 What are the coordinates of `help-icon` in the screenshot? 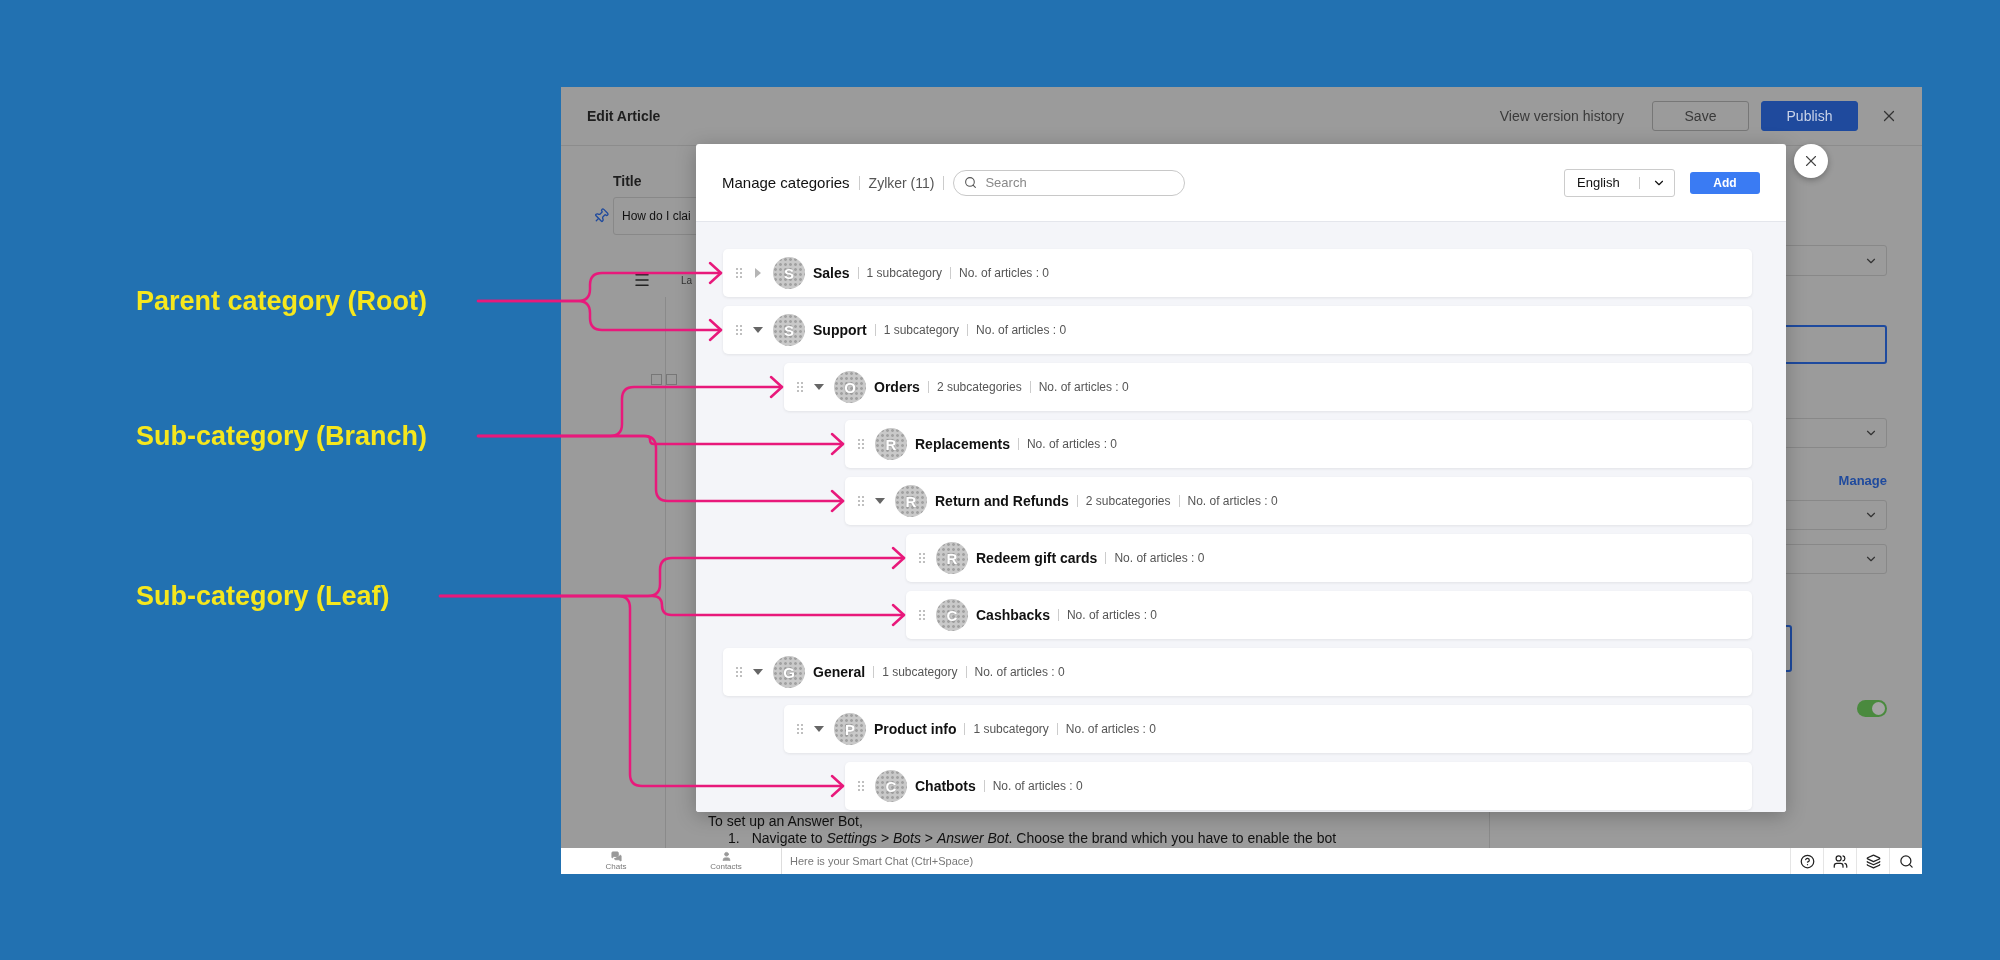 It's located at (1807, 861).